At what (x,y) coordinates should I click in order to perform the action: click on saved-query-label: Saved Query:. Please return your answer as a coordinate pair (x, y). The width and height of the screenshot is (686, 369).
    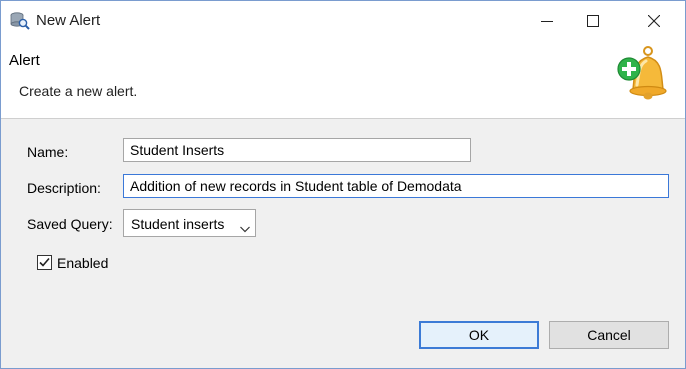
    Looking at the image, I should click on (70, 224).